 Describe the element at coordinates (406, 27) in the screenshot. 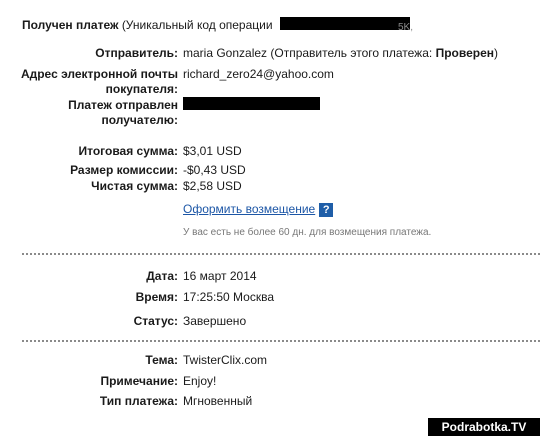

I see `transaction-id-tail: 5K,` at that location.